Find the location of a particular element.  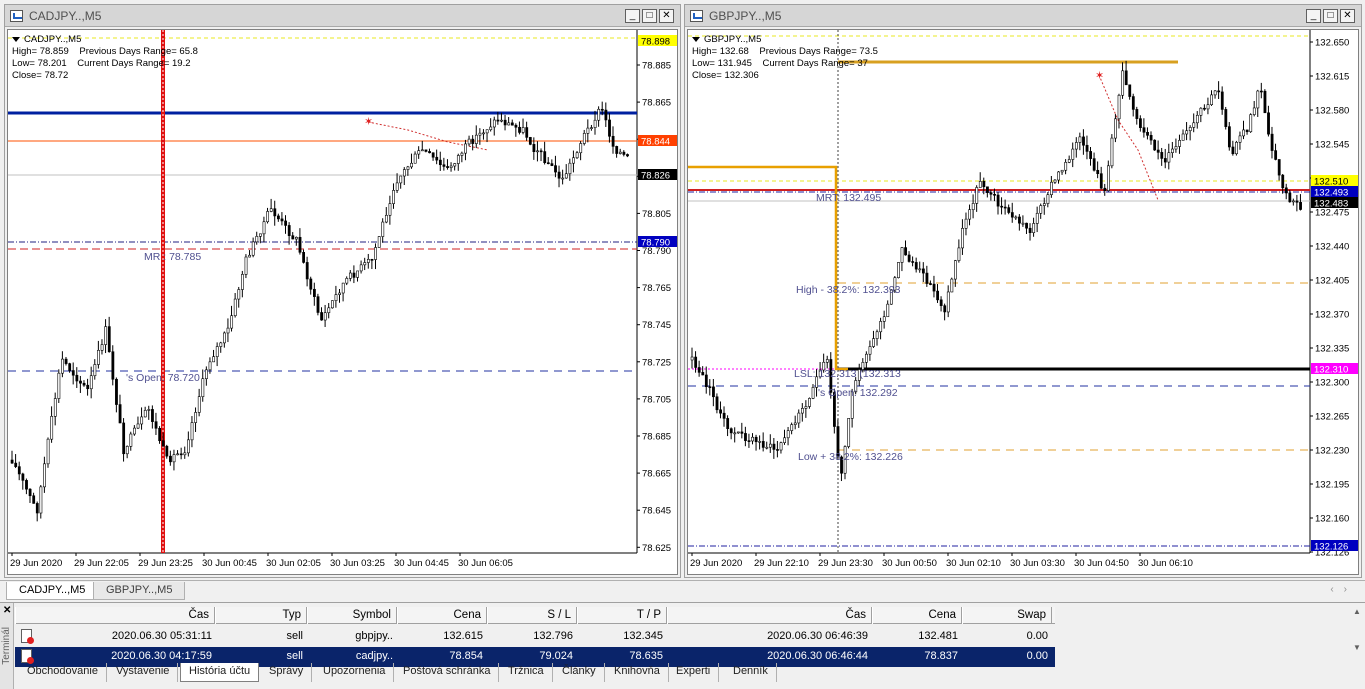

tab-exposure: Vystavenie is located at coordinates (143, 672).